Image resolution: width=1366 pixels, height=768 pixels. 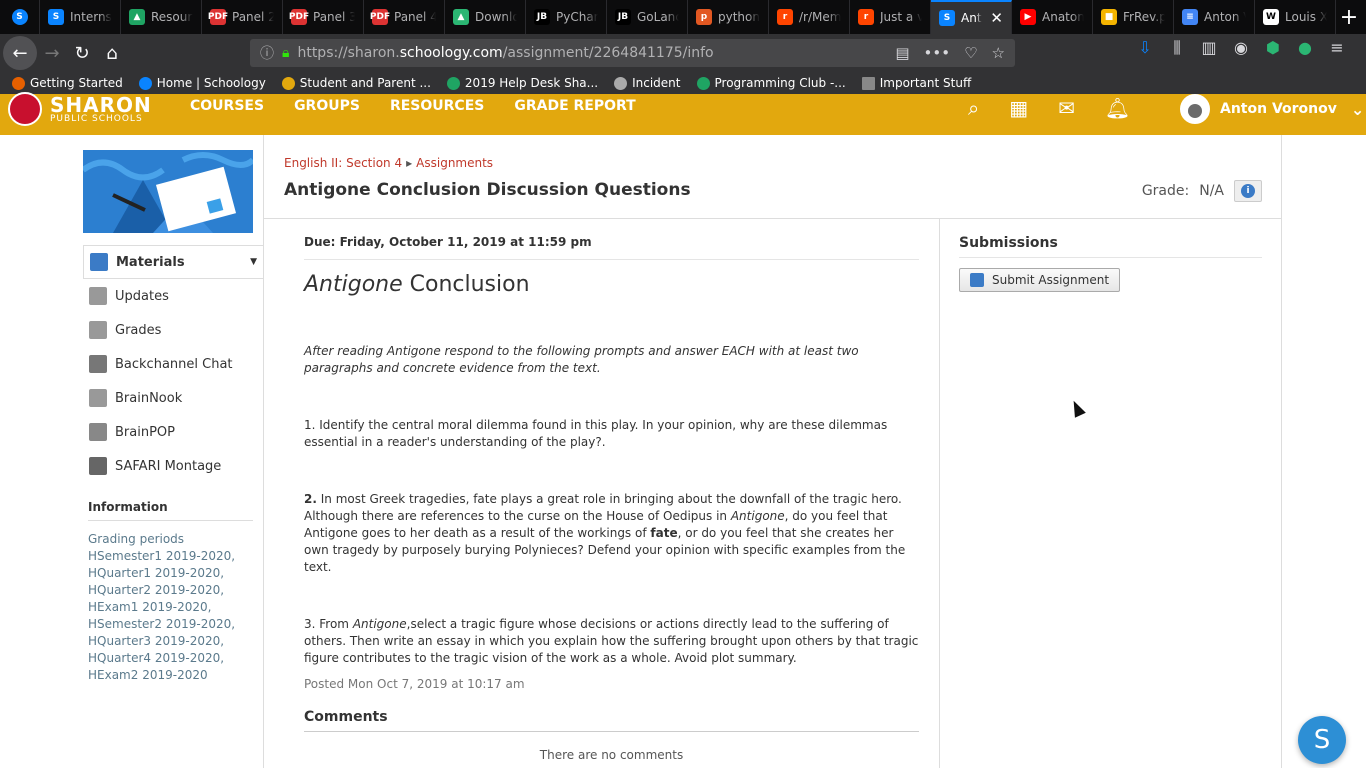 What do you see at coordinates (414, 684) in the screenshot?
I see `posted-date: Posted Mon Oct 7, 2019 at 10:17 am` at bounding box center [414, 684].